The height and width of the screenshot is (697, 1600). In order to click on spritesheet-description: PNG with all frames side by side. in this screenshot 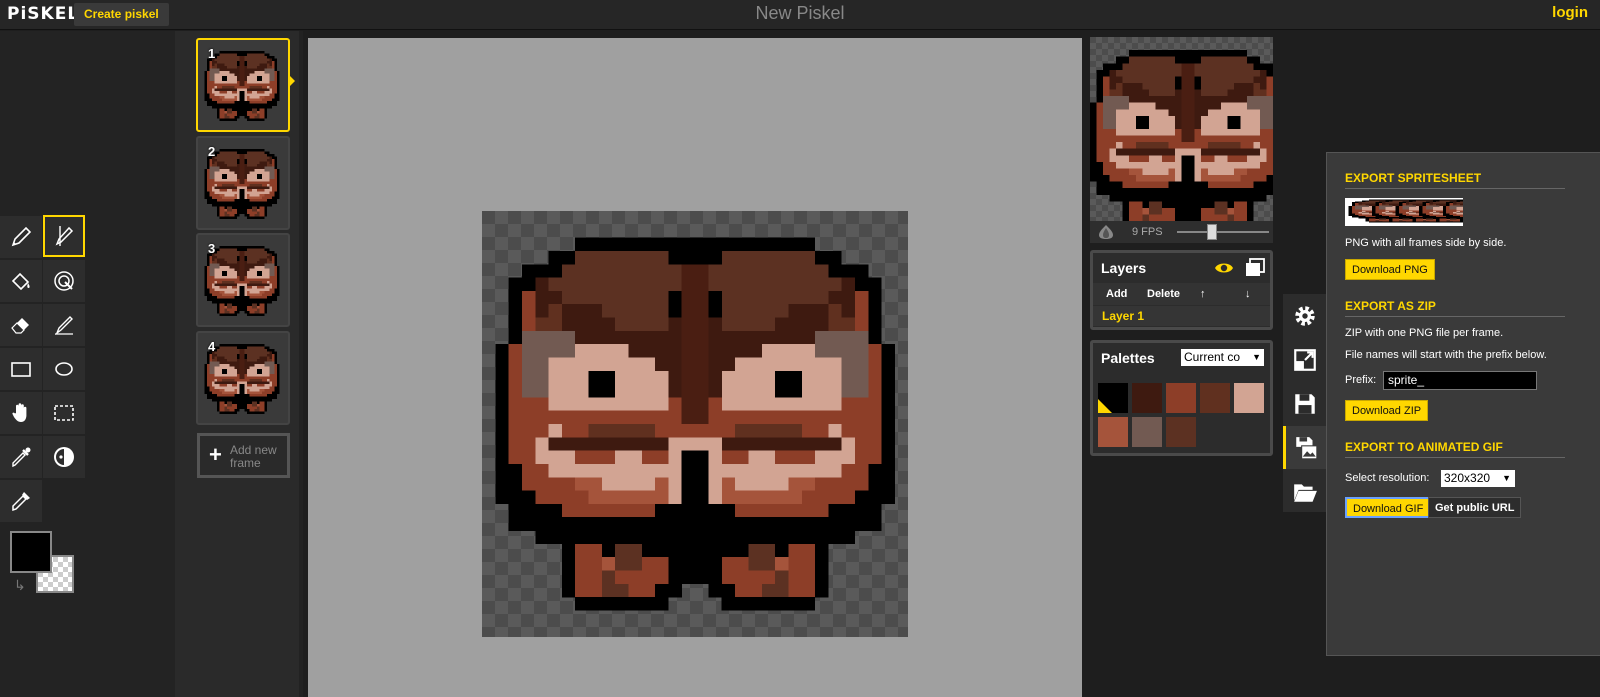, I will do `click(1426, 243)`.